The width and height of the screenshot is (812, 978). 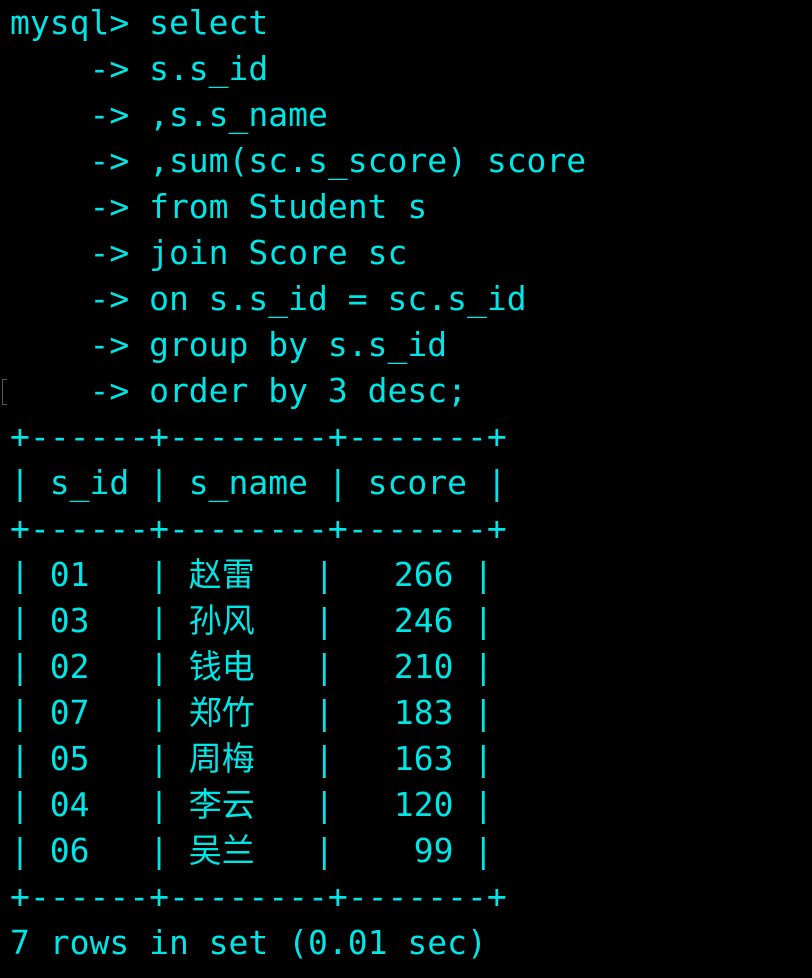 I want to click on terminal-line-order-by: -> order by 3 desc;, so click(x=238, y=390).